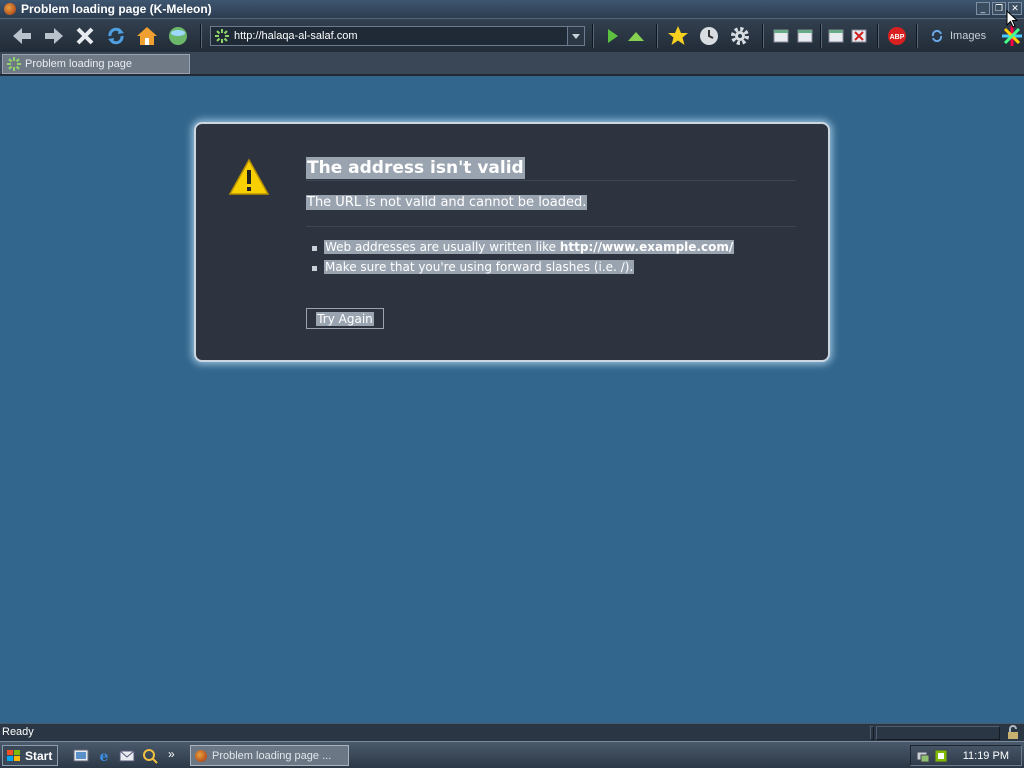 This screenshot has height=768, width=1024. What do you see at coordinates (859, 36) in the screenshot?
I see `close-window-icon` at bounding box center [859, 36].